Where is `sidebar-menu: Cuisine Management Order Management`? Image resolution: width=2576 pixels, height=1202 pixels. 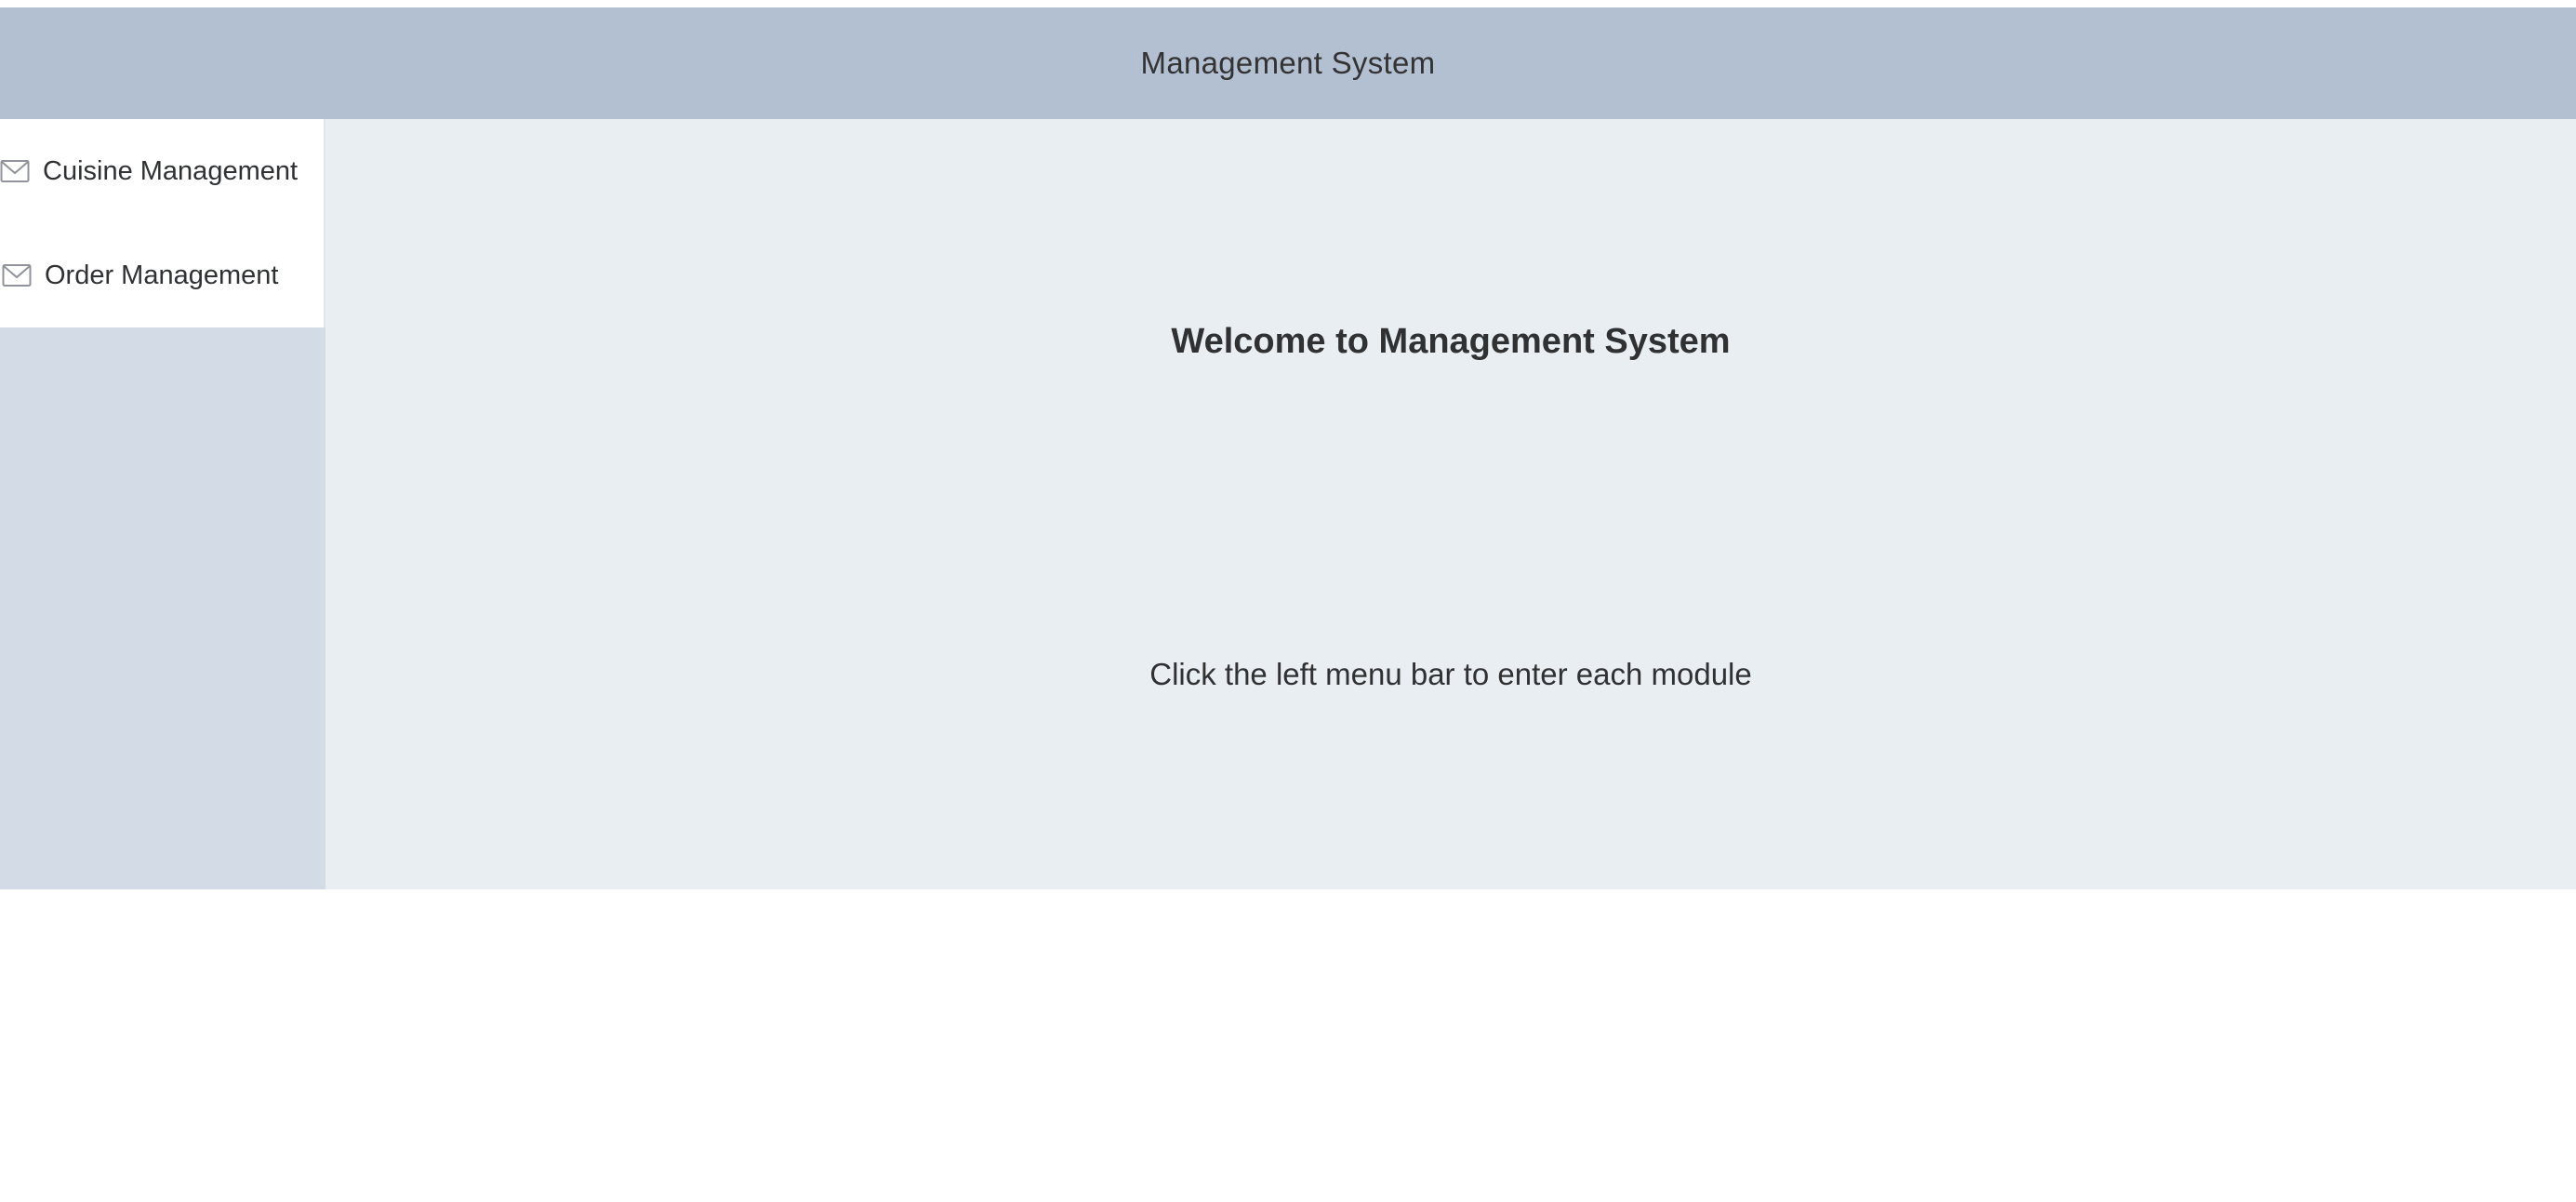
sidebar-menu: Cuisine Management Order Management is located at coordinates (162, 223).